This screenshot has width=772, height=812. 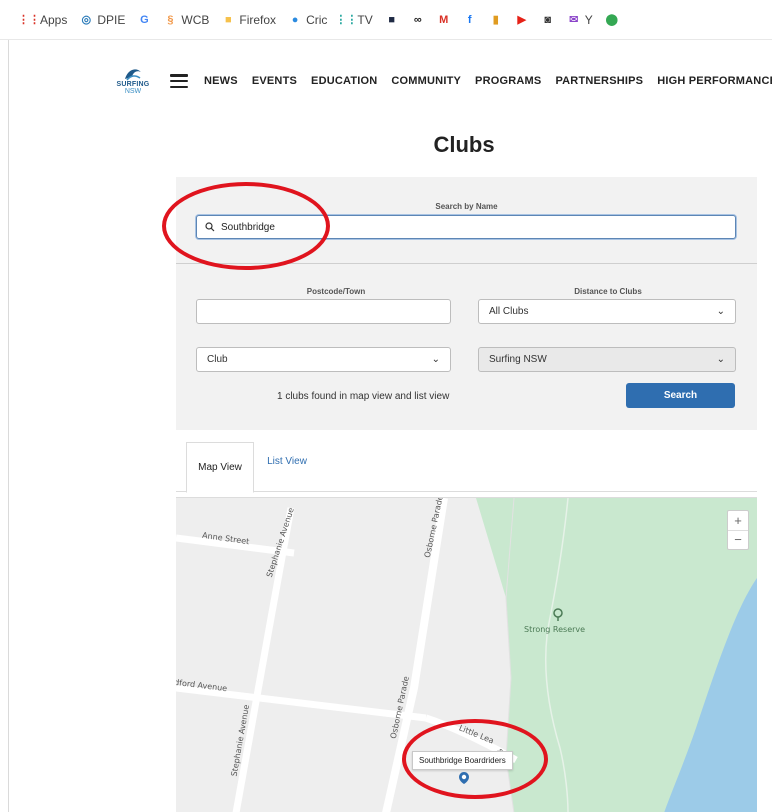 I want to click on google-icon: G, so click(x=144, y=19).